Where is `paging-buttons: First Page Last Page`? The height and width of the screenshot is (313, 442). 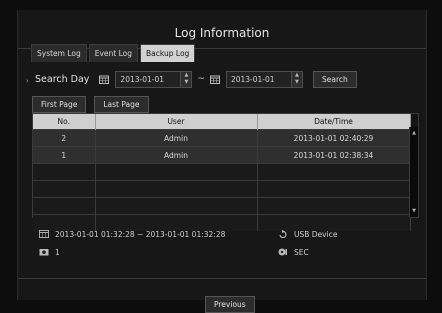 paging-buttons: First Page Last Page is located at coordinates (90, 104).